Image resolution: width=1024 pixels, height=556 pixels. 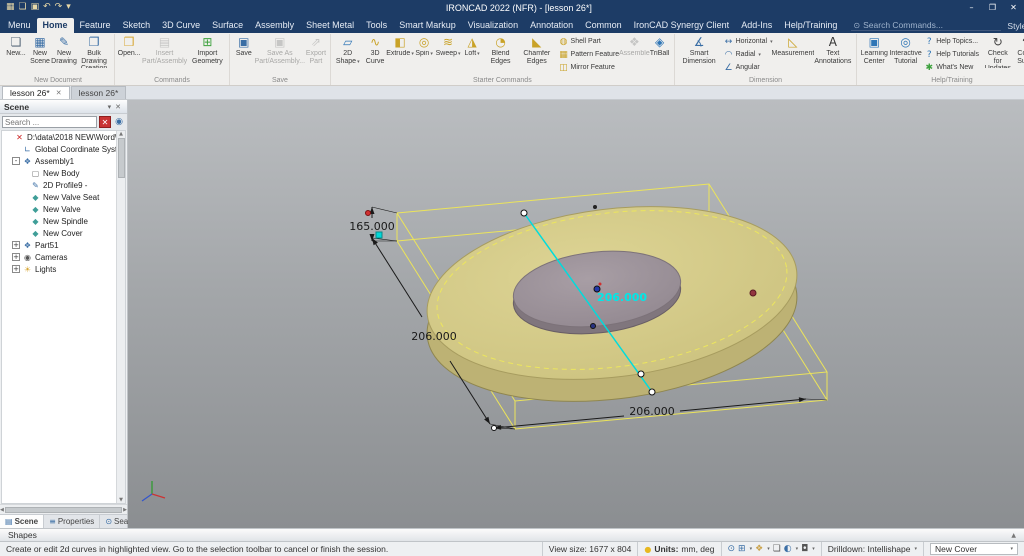 I want to click on ribbon-button-extrude: ◧ Extrude▾, so click(x=400, y=46).